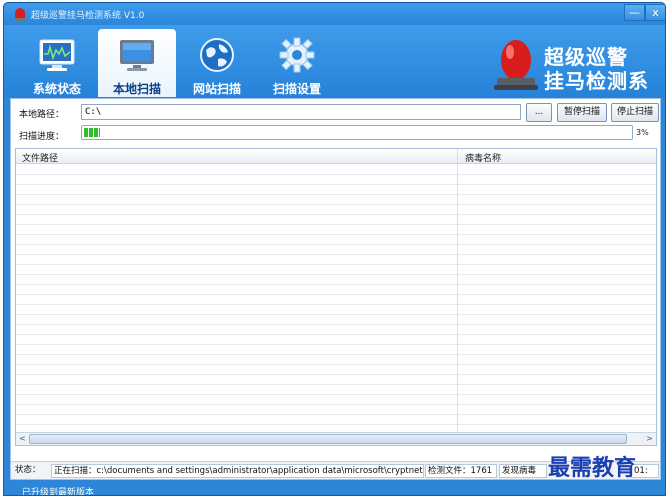  Describe the element at coordinates (483, 157) in the screenshot. I see `column-header-virus-name: 病毒名称` at that location.